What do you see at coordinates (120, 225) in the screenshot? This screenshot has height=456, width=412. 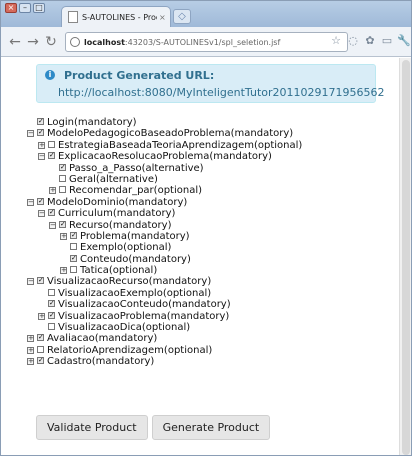 I see `tree-label: Recurso(mandatory)` at bounding box center [120, 225].